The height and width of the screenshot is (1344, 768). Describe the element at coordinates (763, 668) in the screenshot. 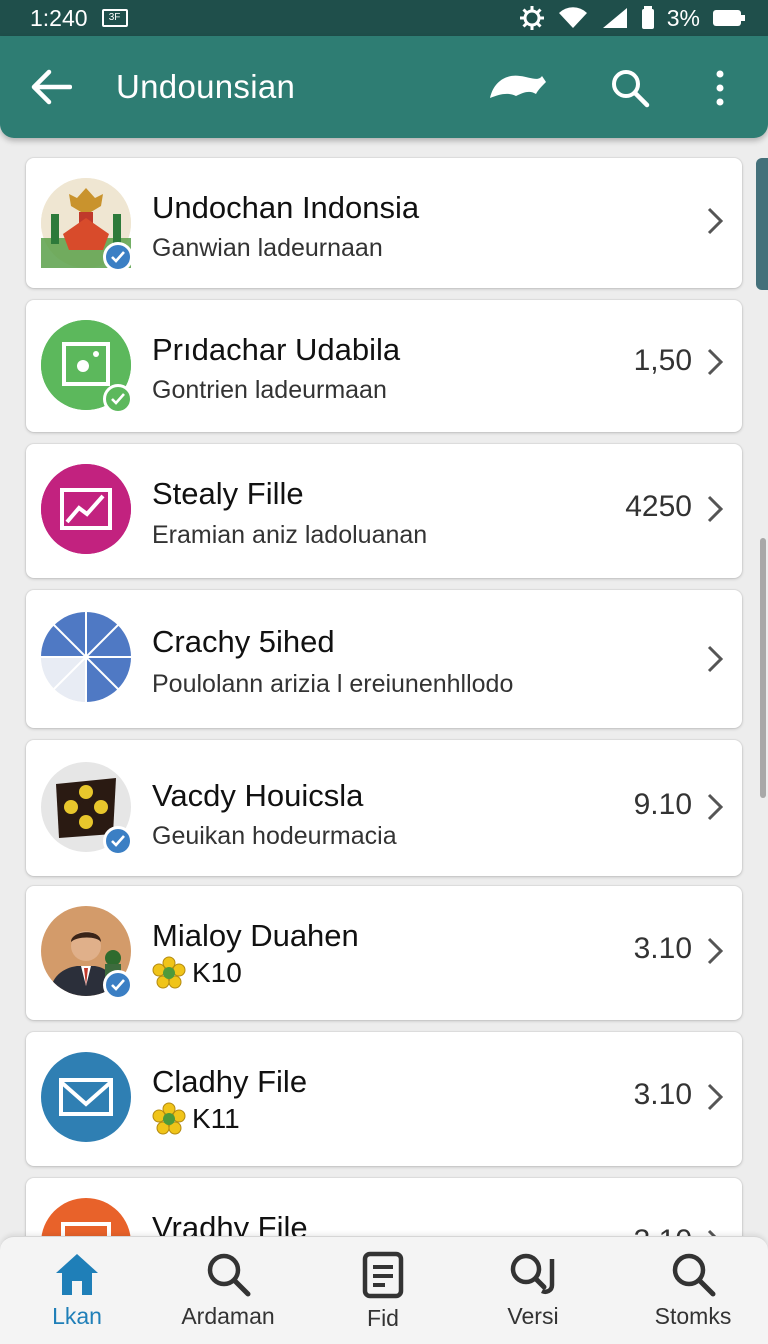

I see `scrollbar` at that location.